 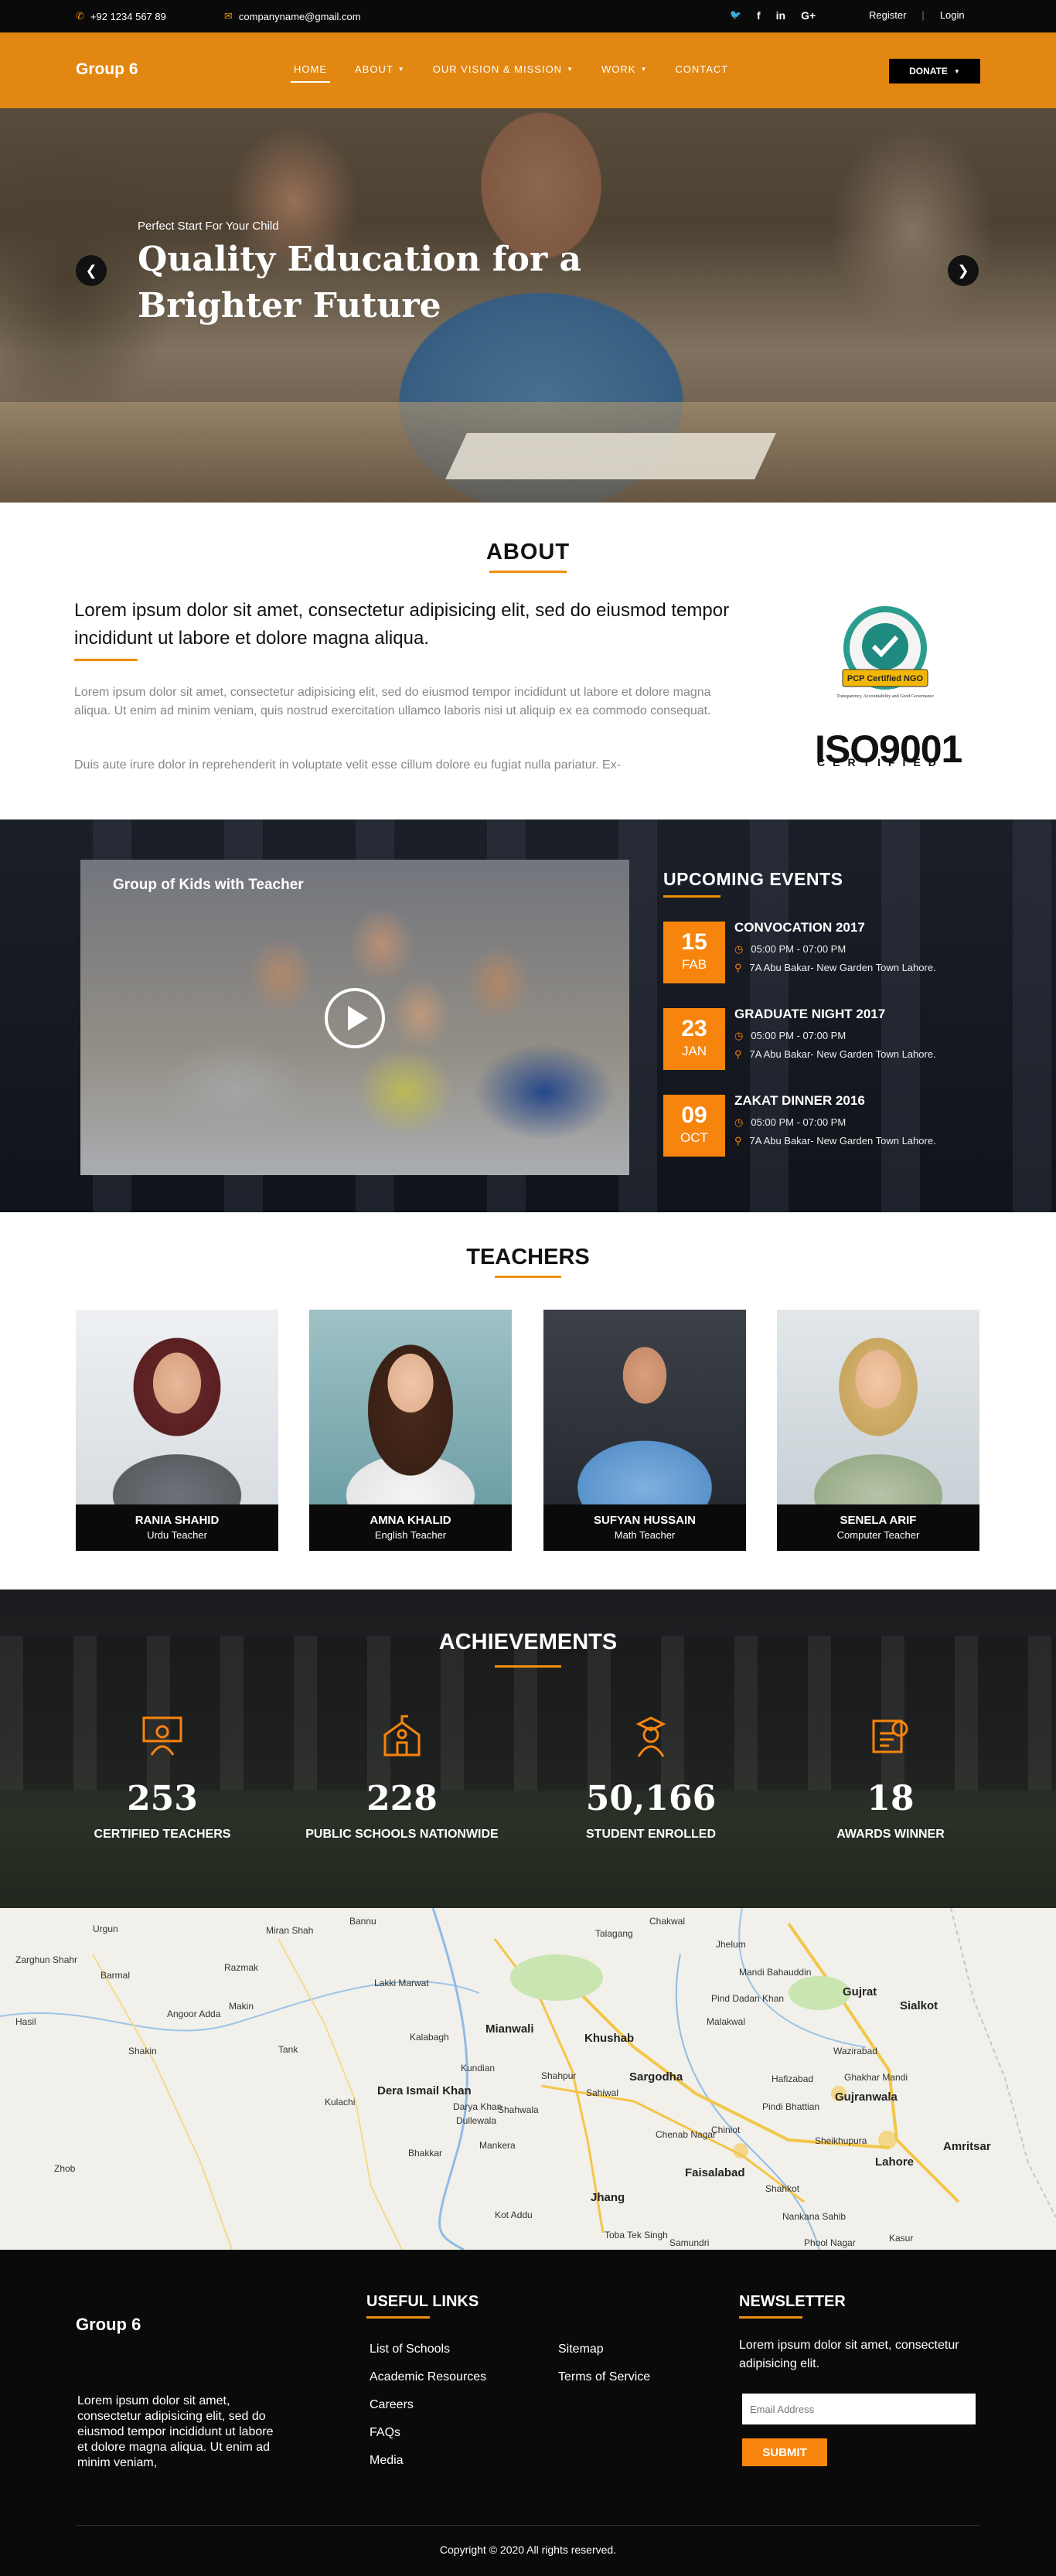 I want to click on login-link: Login, so click(x=952, y=15).